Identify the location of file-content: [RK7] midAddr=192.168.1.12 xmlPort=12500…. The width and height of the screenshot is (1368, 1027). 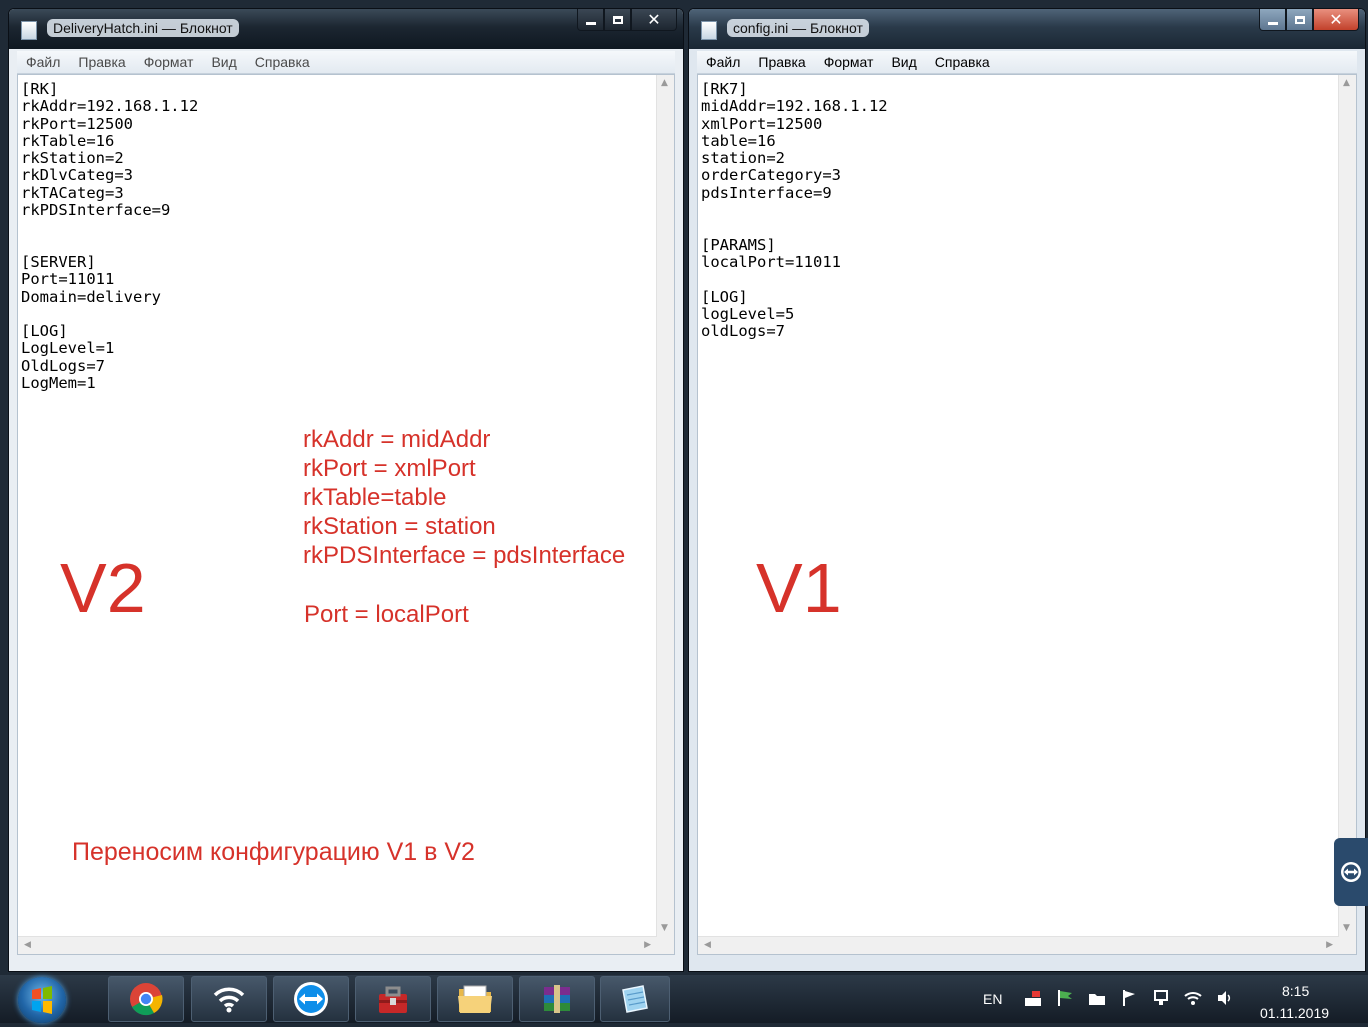
(794, 210).